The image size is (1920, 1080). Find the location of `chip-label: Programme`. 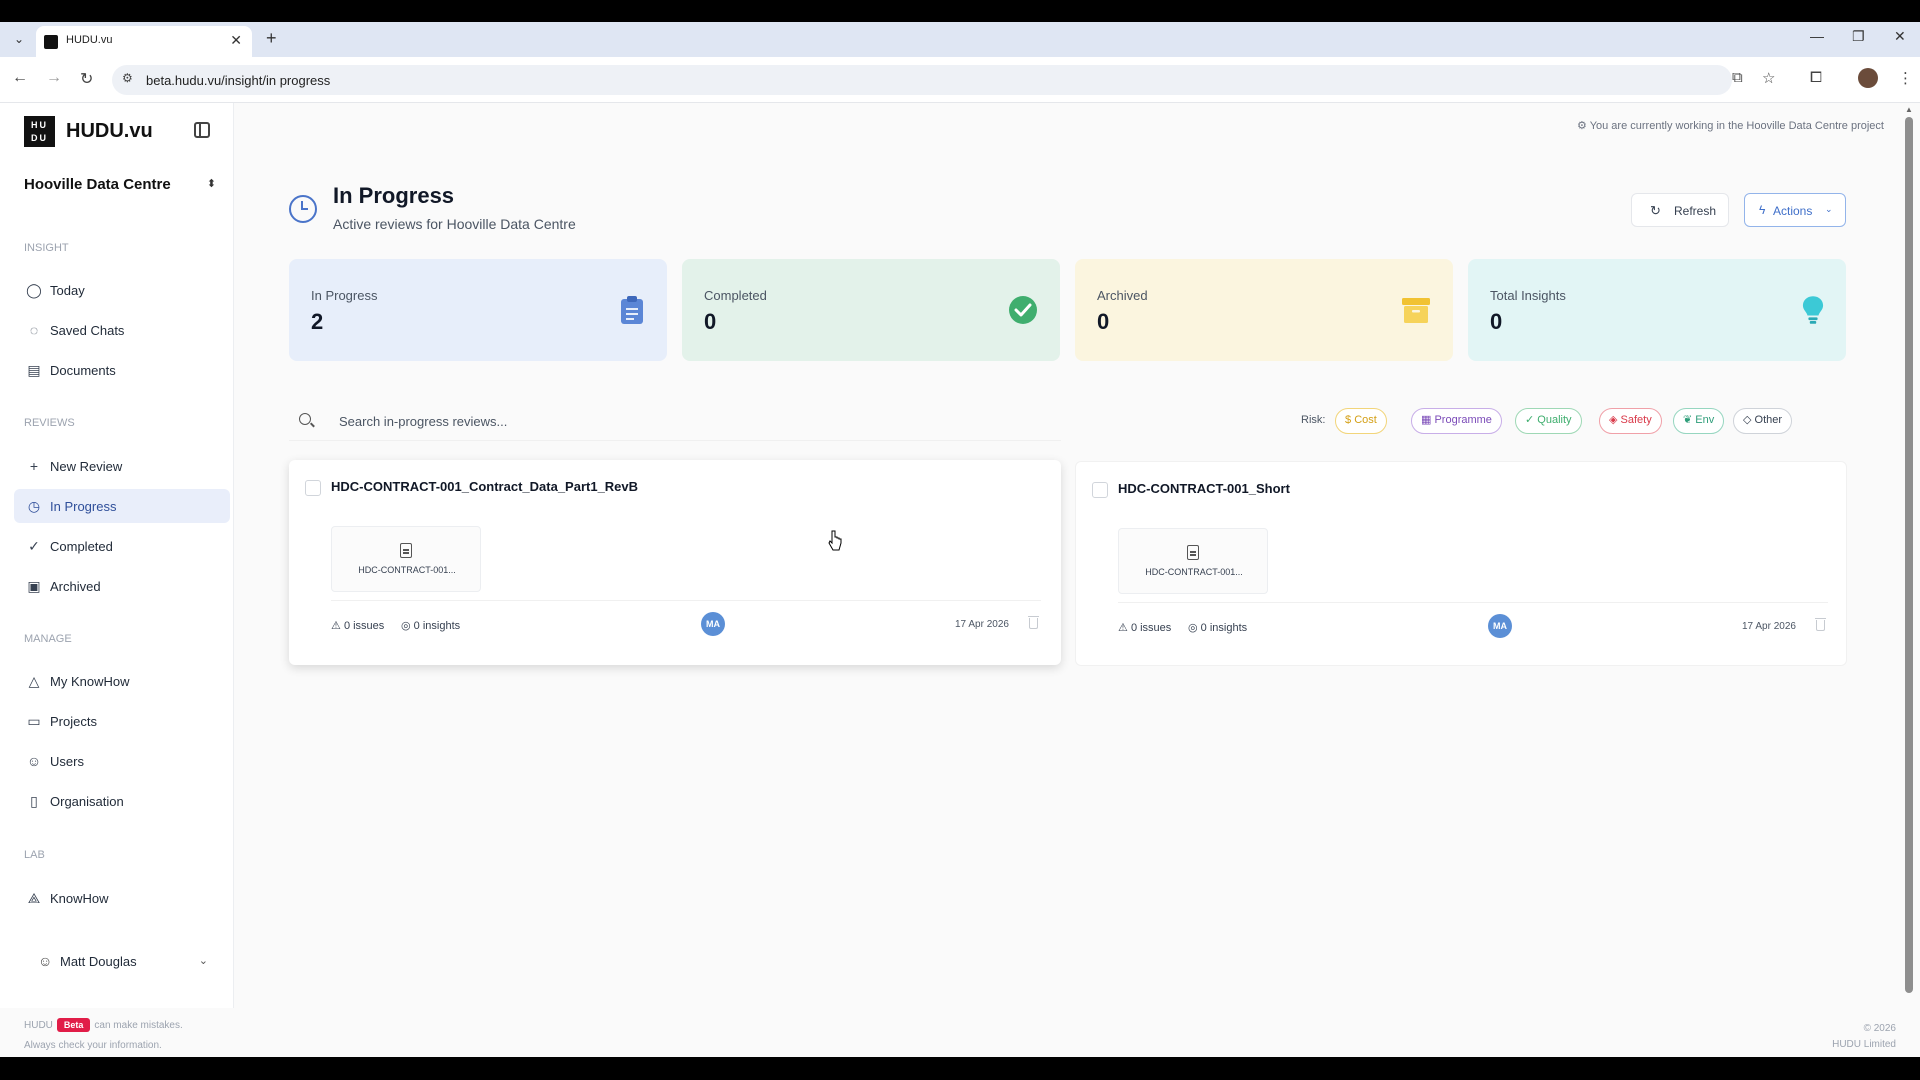

chip-label: Programme is located at coordinates (1463, 420).